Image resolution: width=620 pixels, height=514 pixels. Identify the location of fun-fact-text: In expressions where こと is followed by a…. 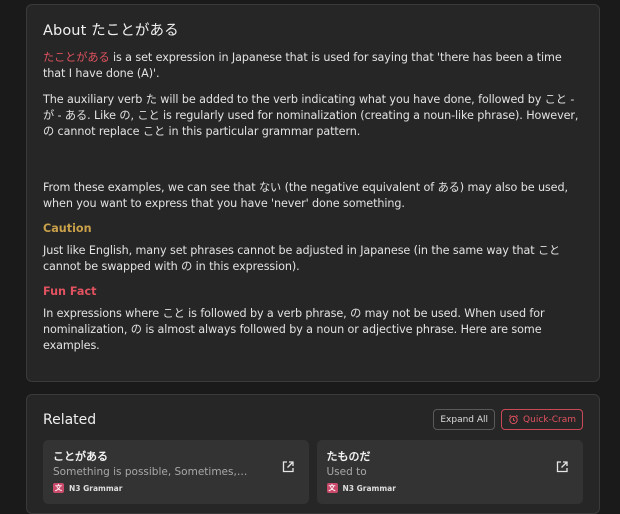
(294, 329).